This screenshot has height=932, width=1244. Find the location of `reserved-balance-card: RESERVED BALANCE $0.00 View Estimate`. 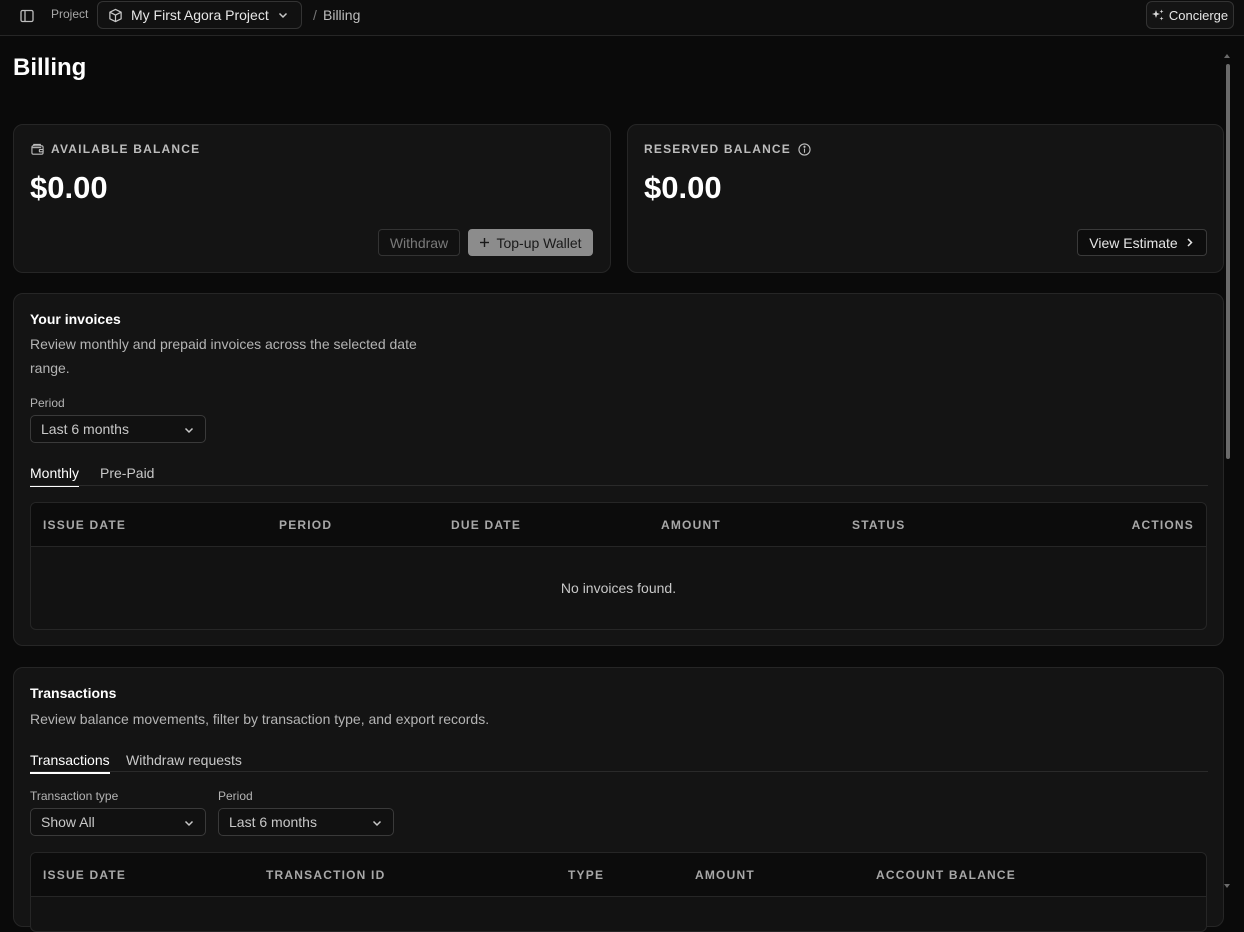

reserved-balance-card: RESERVED BALANCE $0.00 View Estimate is located at coordinates (925, 198).